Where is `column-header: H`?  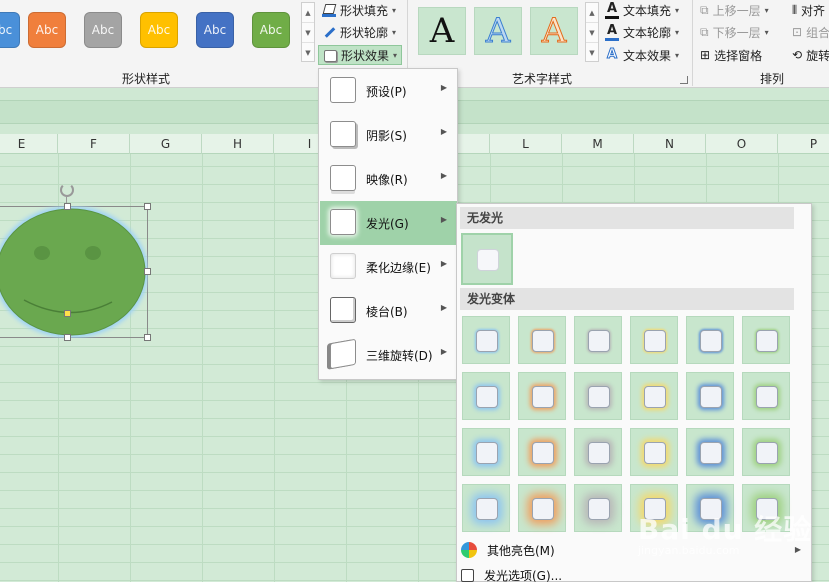 column-header: H is located at coordinates (238, 144).